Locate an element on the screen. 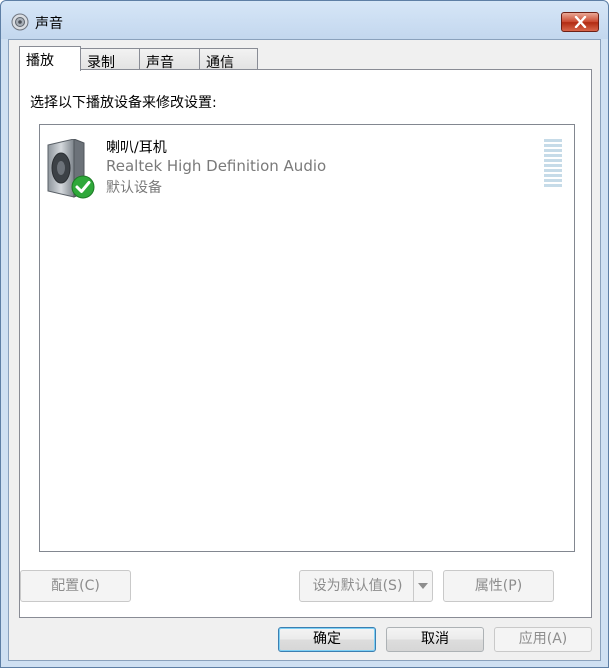  properties-button: 属性(P) is located at coordinates (498, 586).